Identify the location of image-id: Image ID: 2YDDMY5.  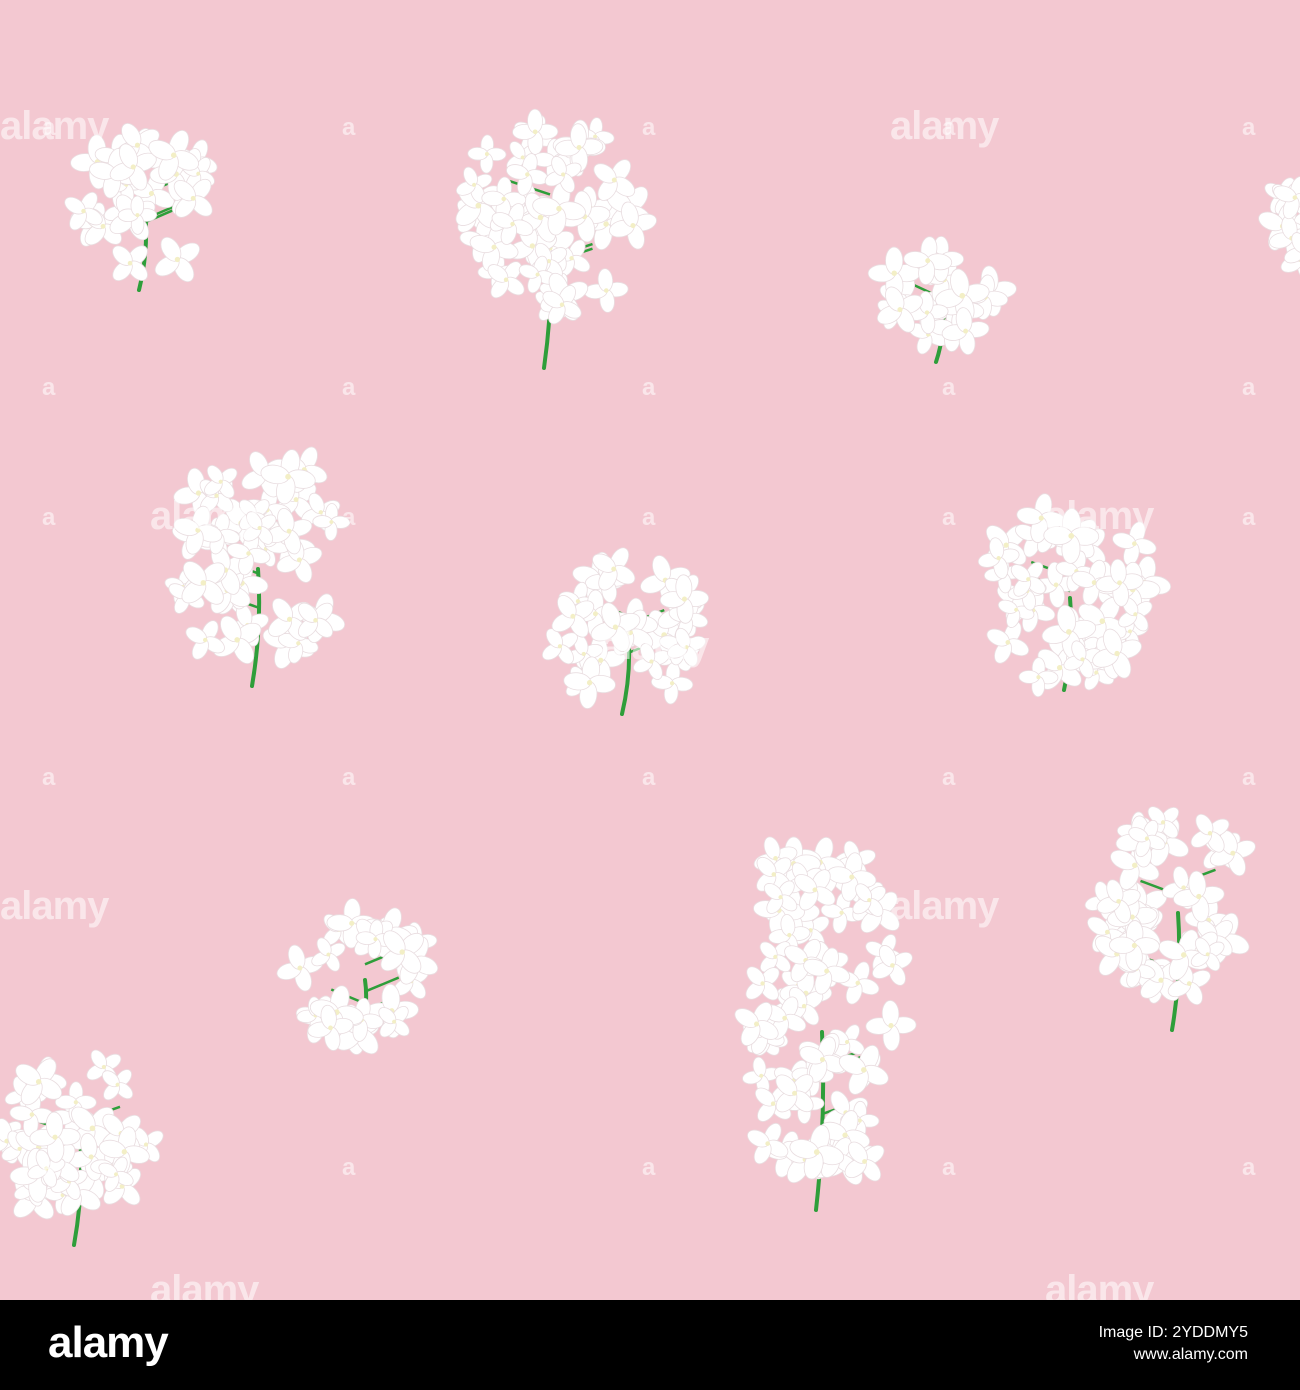
(1173, 1332).